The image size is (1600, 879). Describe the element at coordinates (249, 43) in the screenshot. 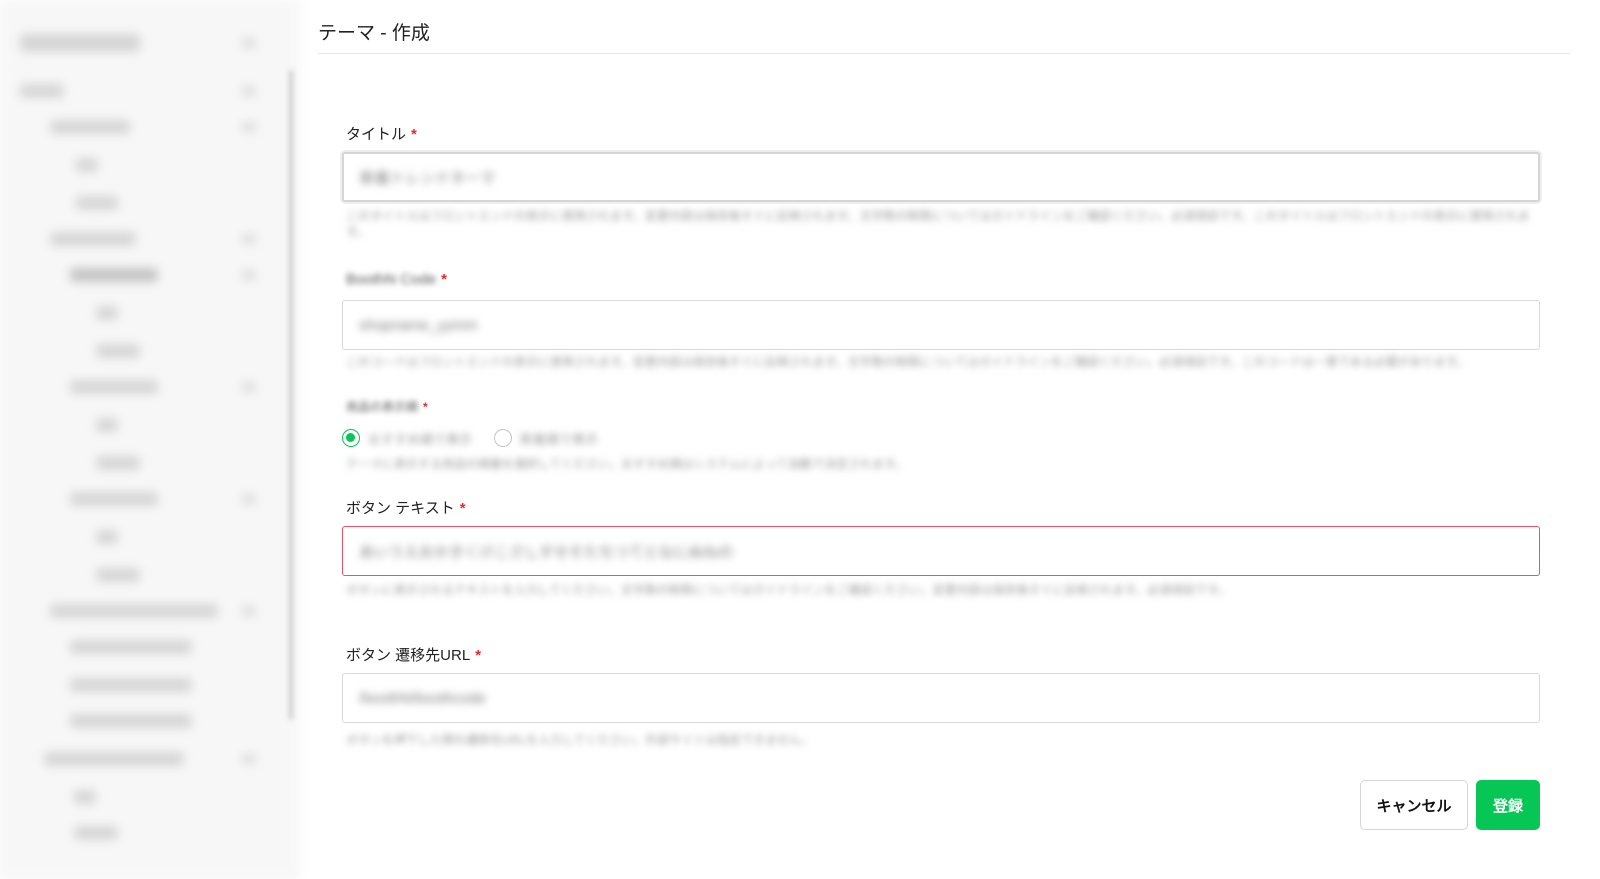

I see `sidebar-collapse-icon` at that location.